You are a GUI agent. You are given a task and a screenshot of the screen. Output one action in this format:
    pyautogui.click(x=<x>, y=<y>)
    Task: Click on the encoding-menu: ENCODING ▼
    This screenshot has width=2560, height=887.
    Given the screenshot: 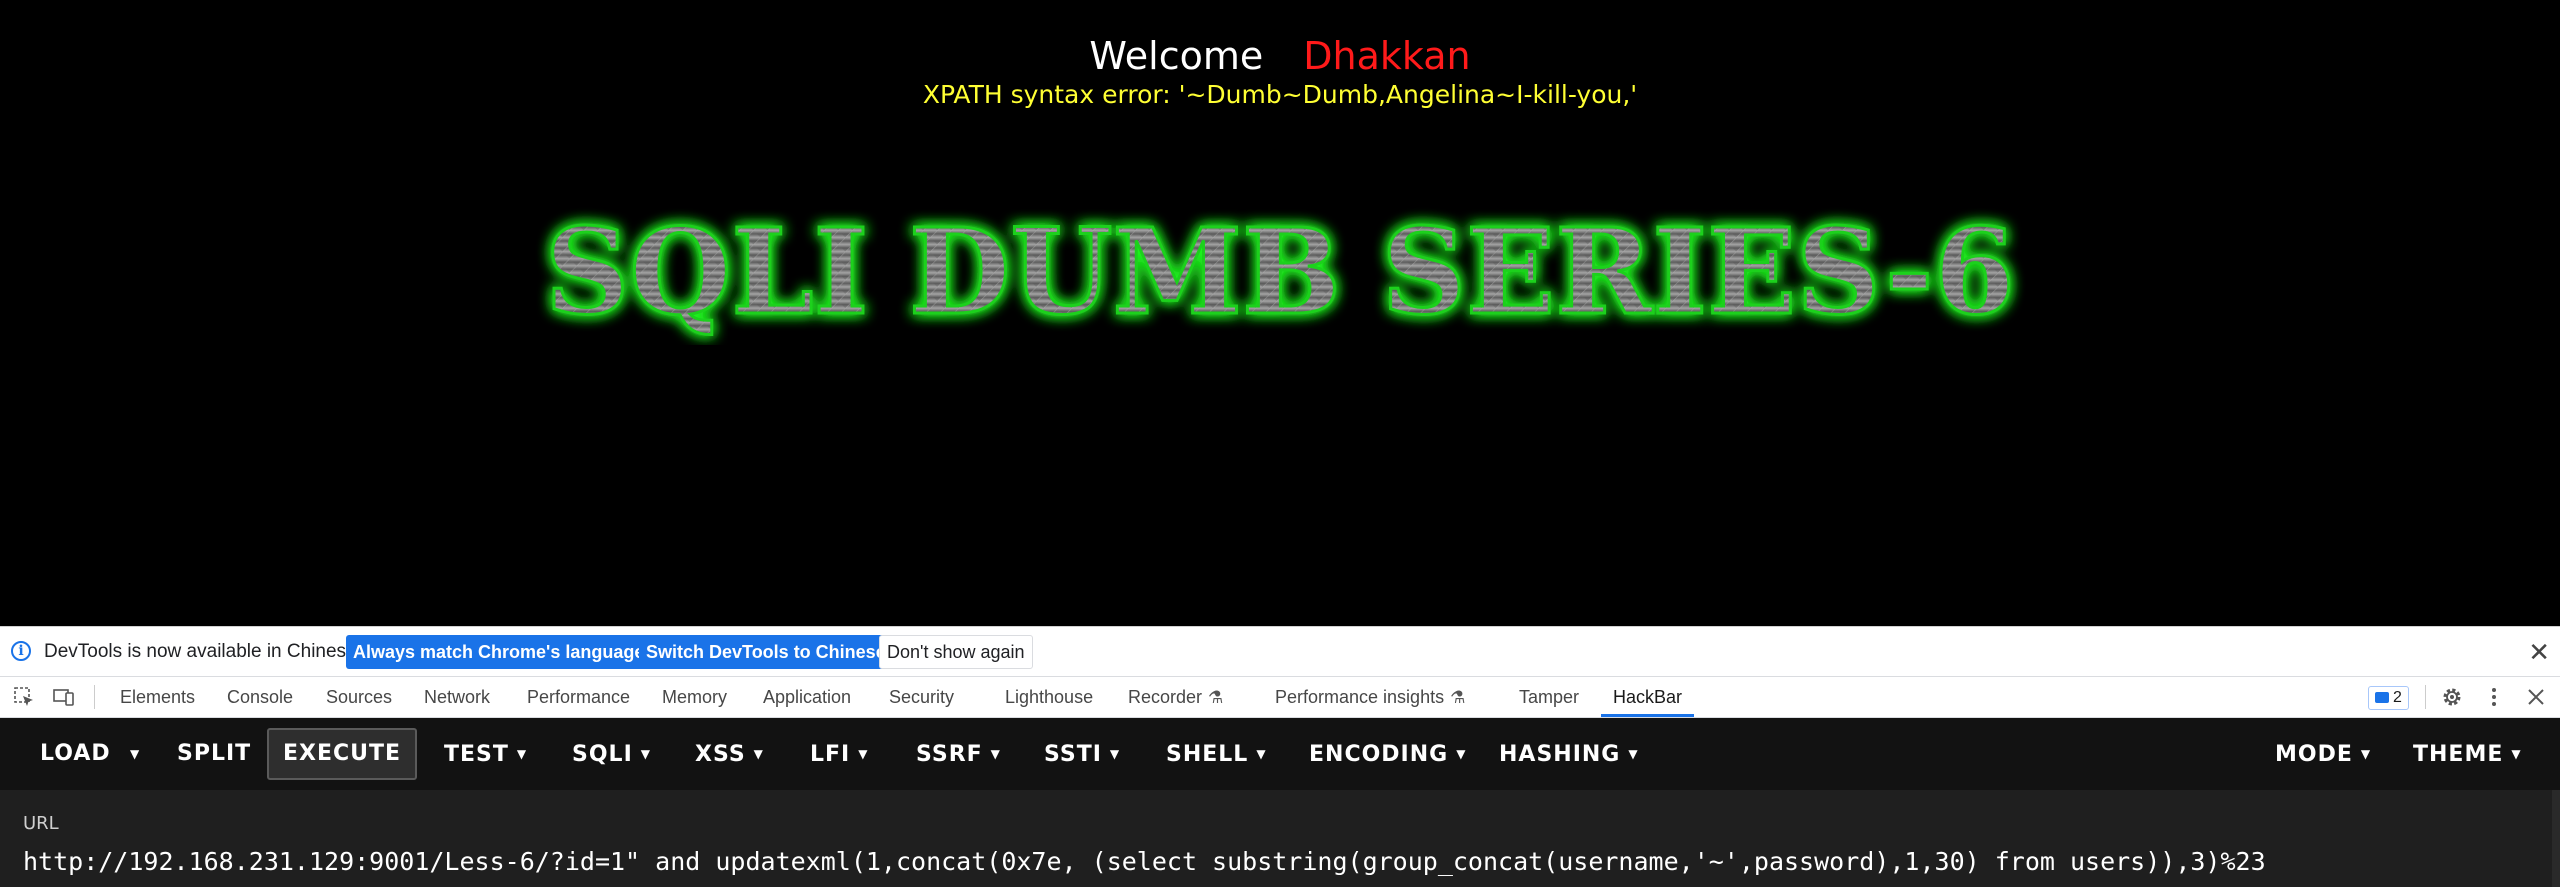 What is the action you would take?
    pyautogui.click(x=1387, y=754)
    